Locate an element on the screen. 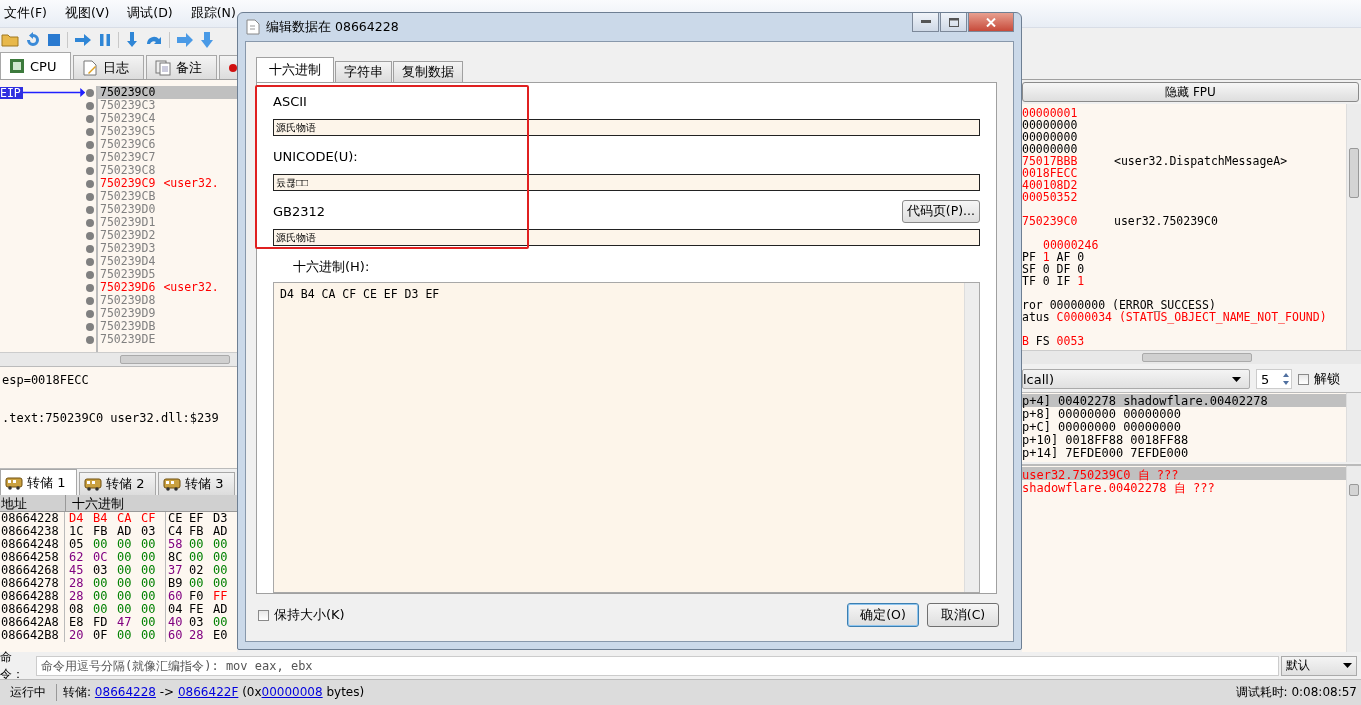 This screenshot has width=1361, height=705. step-into-icon is located at coordinates (132, 40).